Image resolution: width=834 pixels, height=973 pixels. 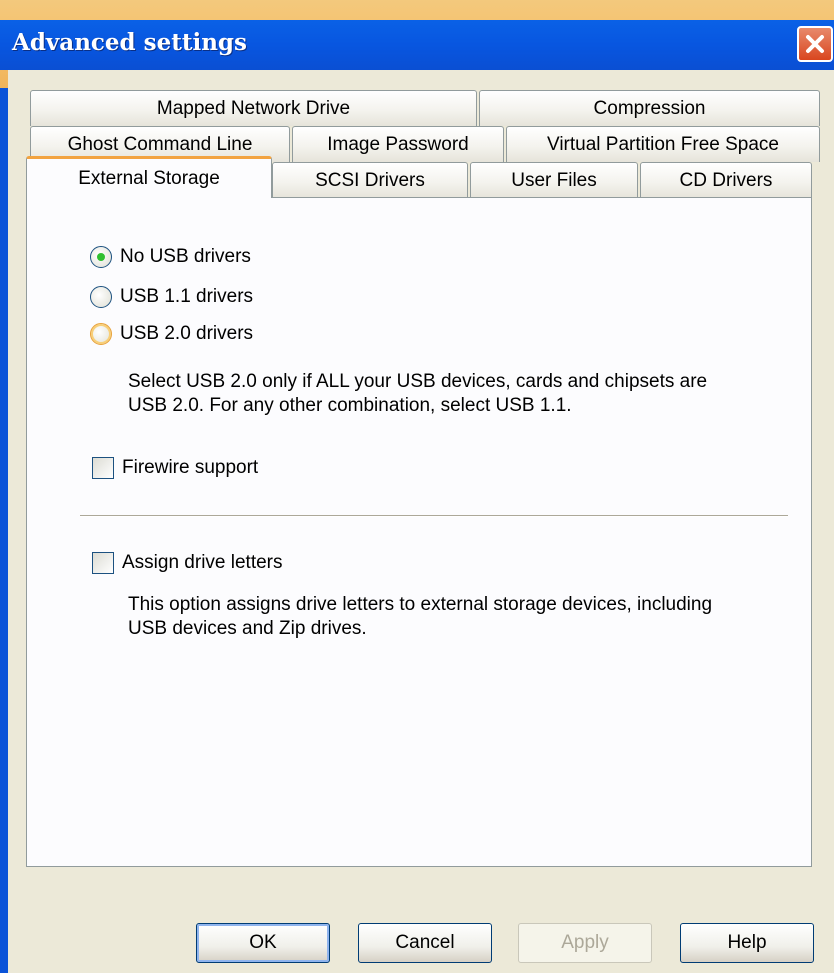 I want to click on radio-button, so click(x=101, y=297).